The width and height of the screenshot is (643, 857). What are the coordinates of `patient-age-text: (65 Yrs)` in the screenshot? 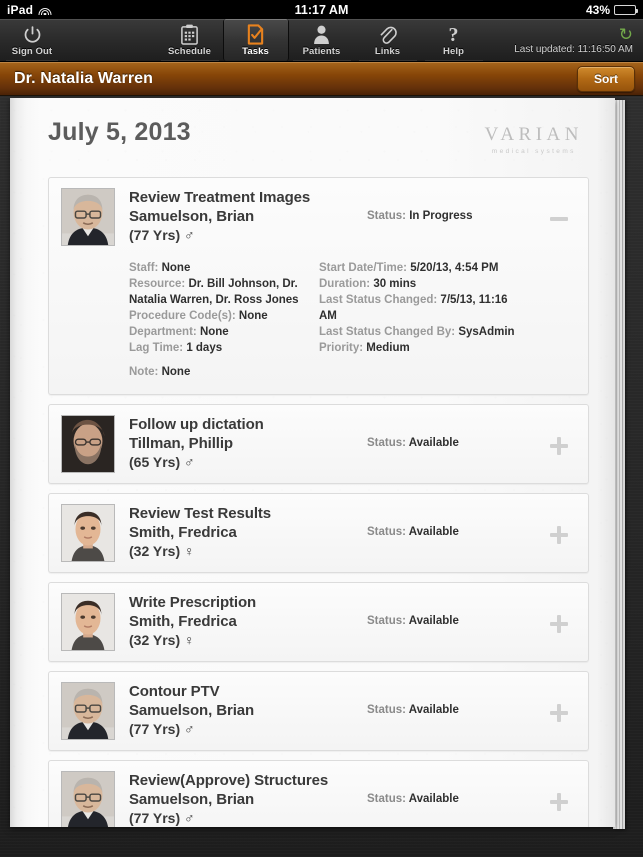 It's located at (155, 462).